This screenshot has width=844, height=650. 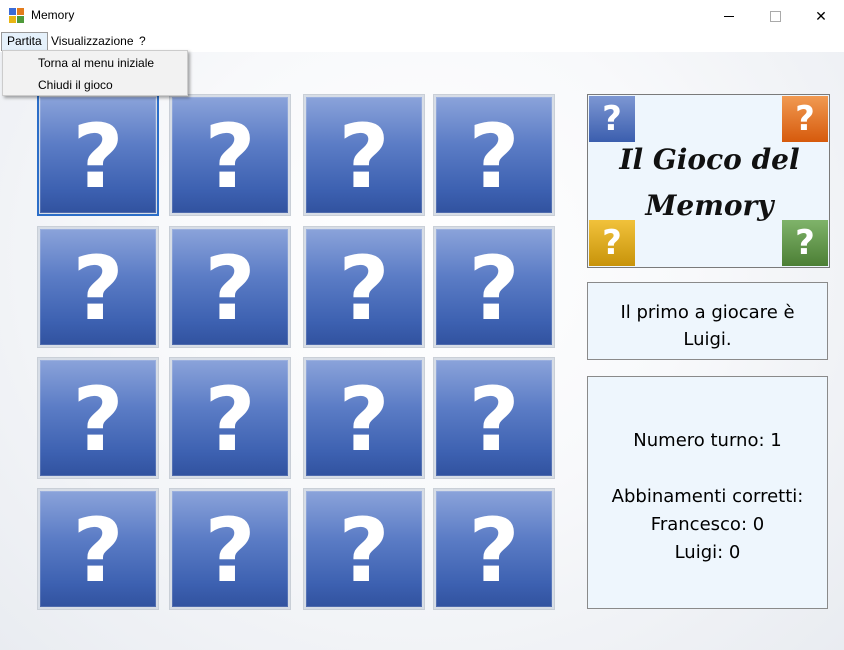 What do you see at coordinates (707, 552) in the screenshot?
I see `player-score-luigi: Luigi: 0` at bounding box center [707, 552].